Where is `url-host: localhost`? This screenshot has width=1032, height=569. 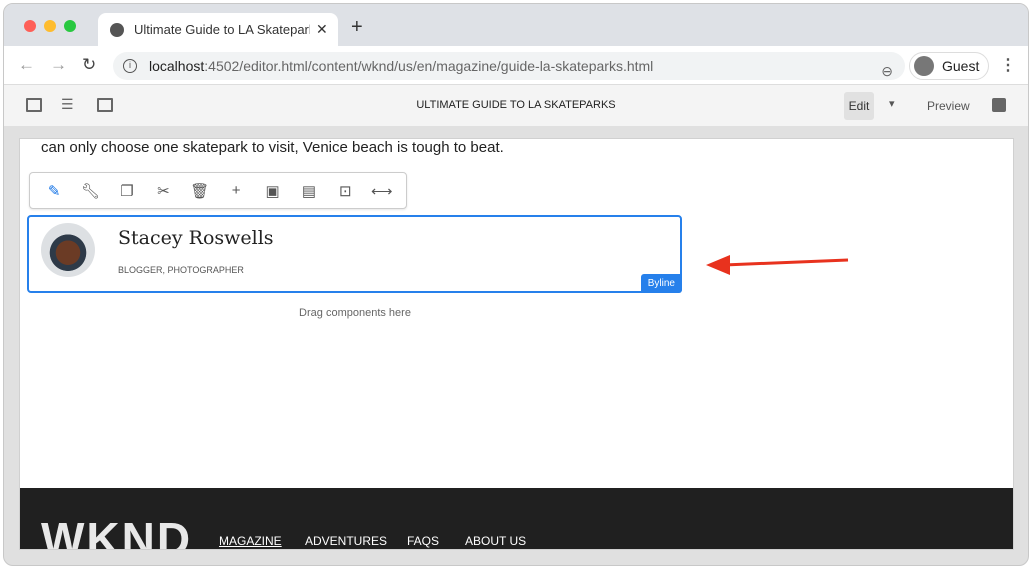 url-host: localhost is located at coordinates (177, 66).